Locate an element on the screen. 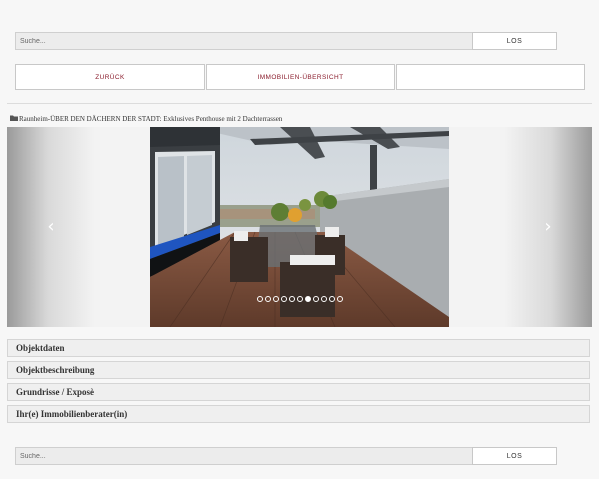 This screenshot has width=599, height=479. overview-button: IMMOBILIEN-ÜBERSICHT is located at coordinates (300, 77).